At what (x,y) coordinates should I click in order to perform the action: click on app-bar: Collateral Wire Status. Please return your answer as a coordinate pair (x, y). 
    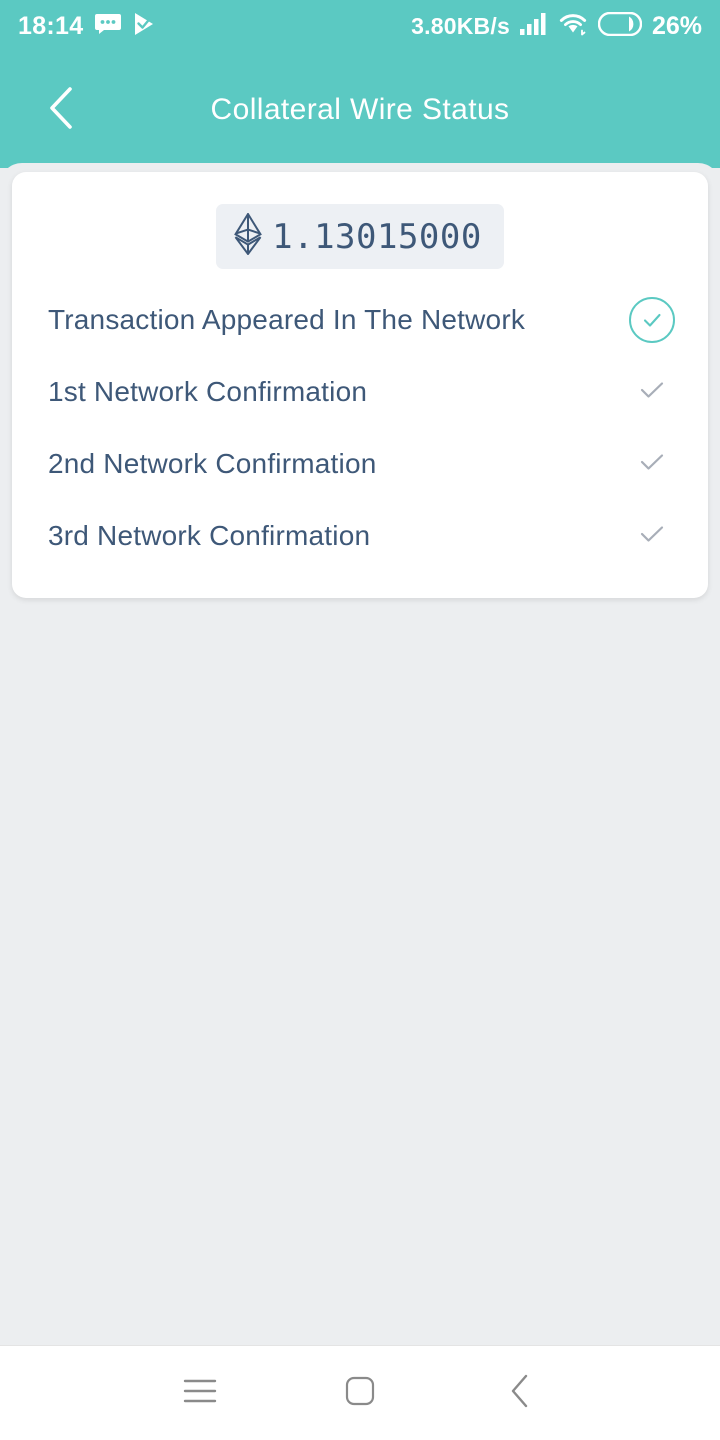
    Looking at the image, I should click on (360, 110).